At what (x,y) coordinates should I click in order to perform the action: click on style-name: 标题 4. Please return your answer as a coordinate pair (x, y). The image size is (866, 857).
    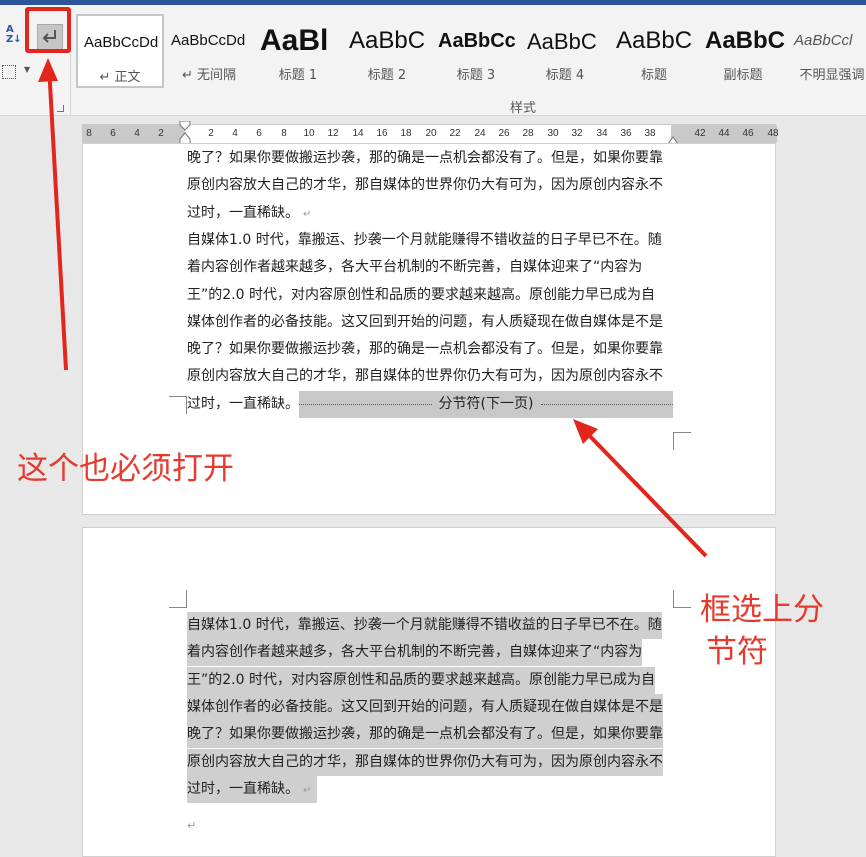
    Looking at the image, I should click on (565, 75).